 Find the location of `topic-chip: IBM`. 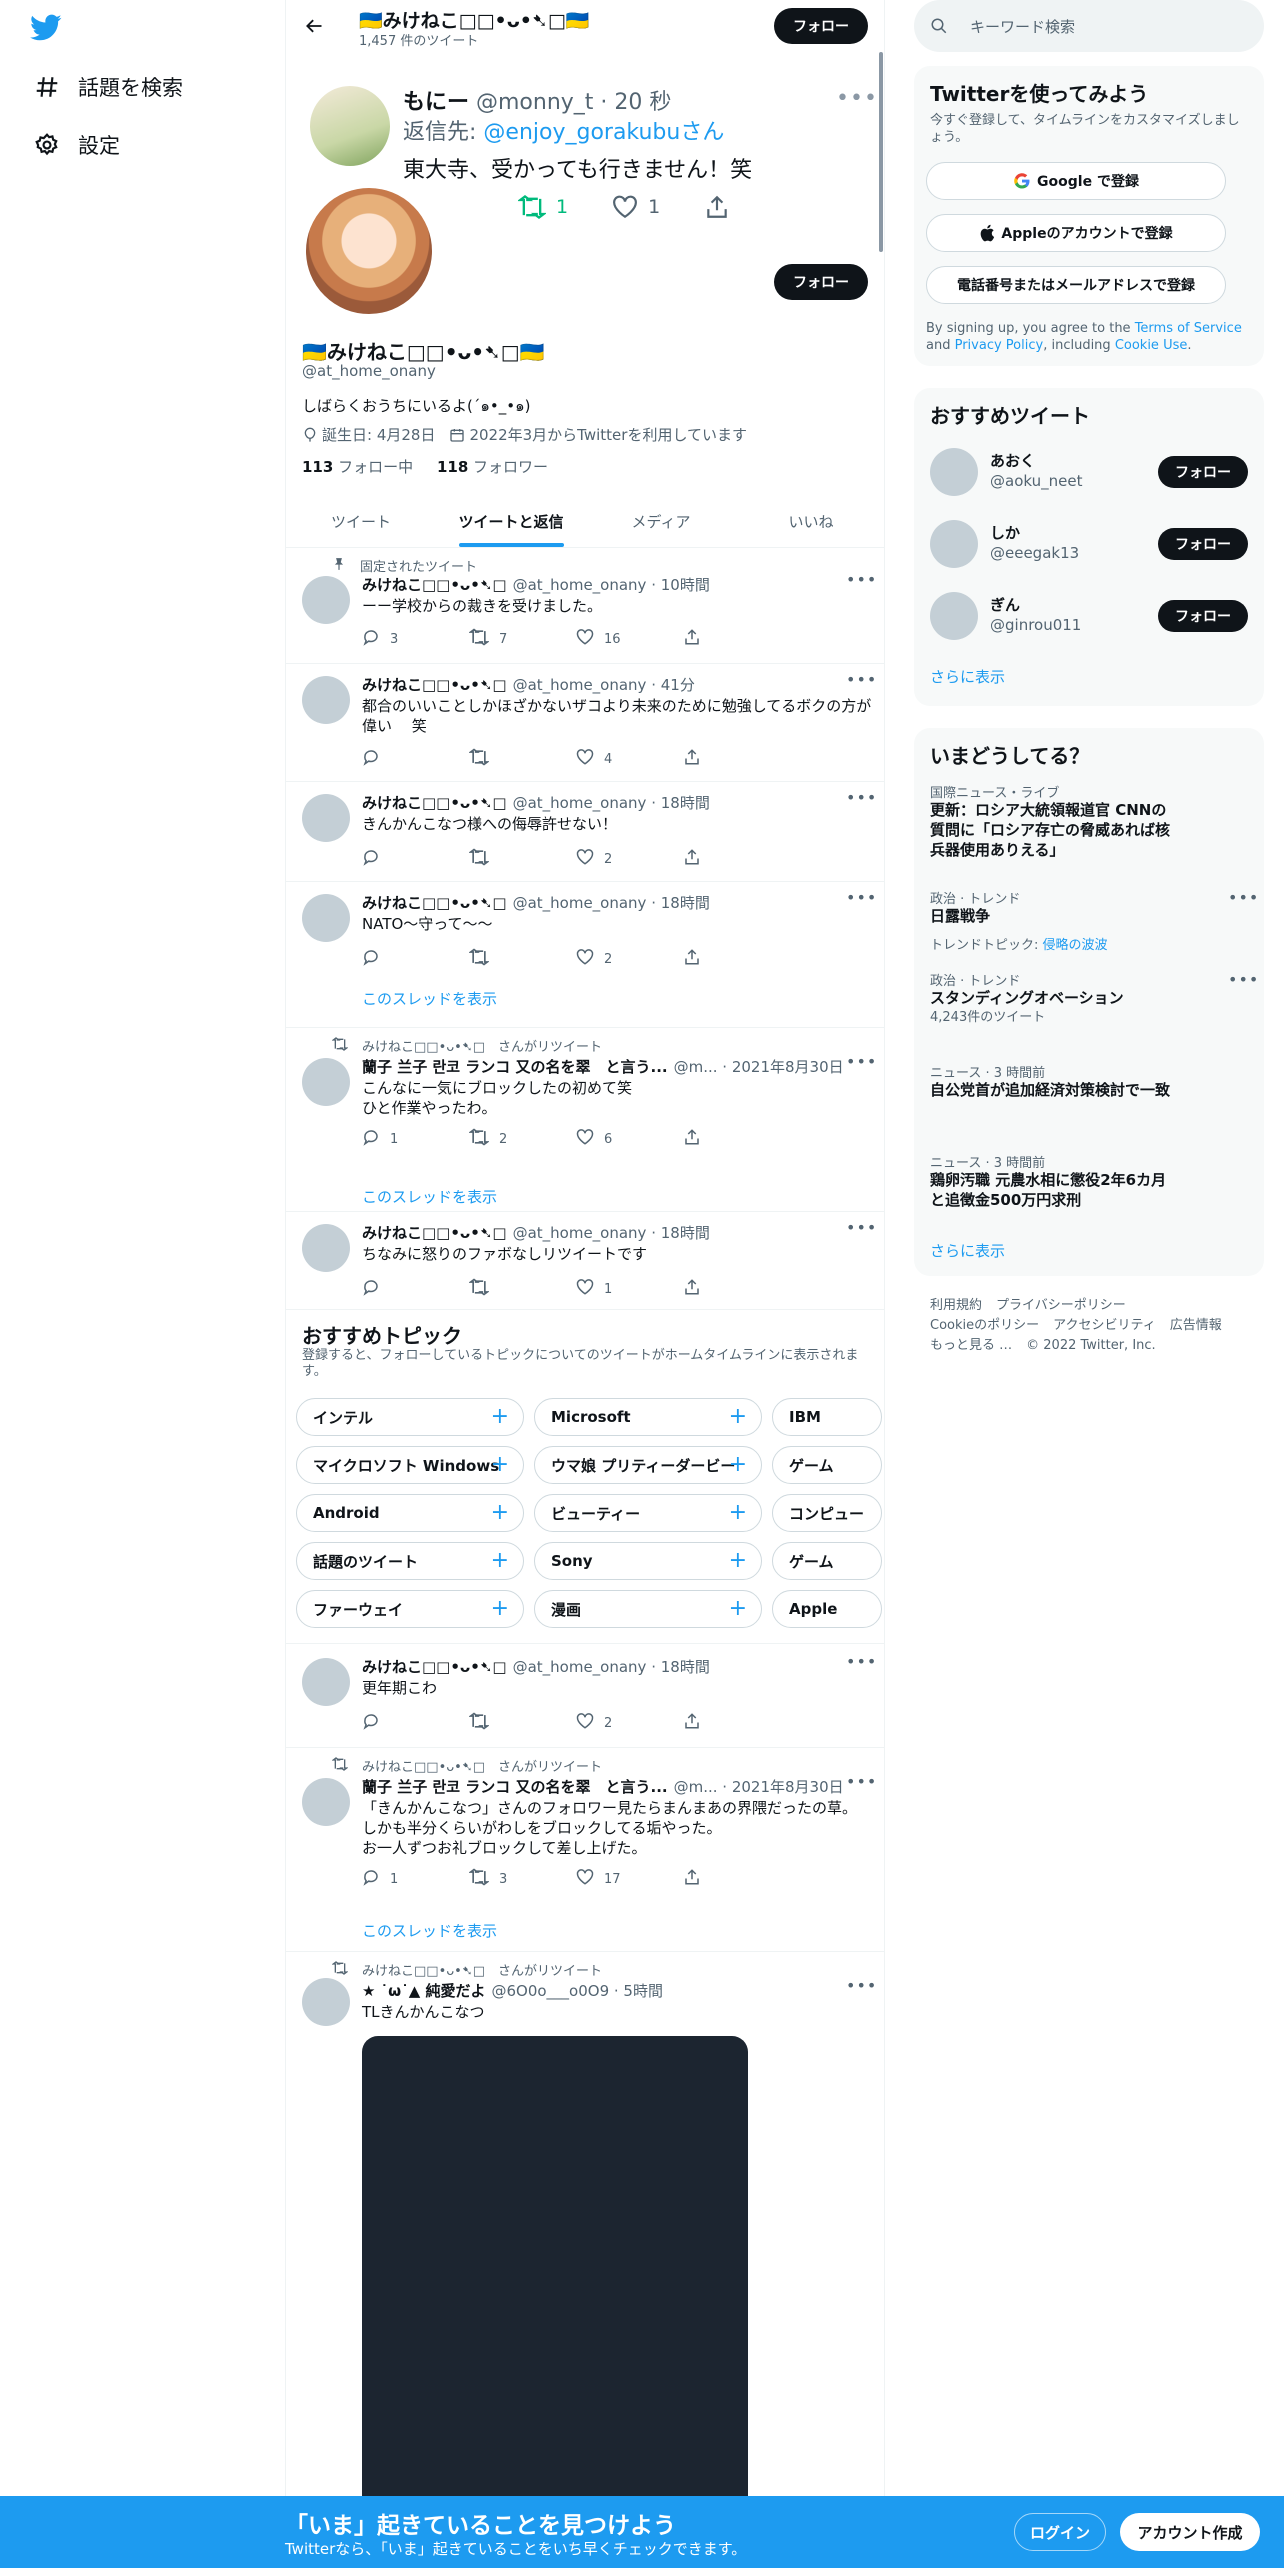

topic-chip: IBM is located at coordinates (827, 1417).